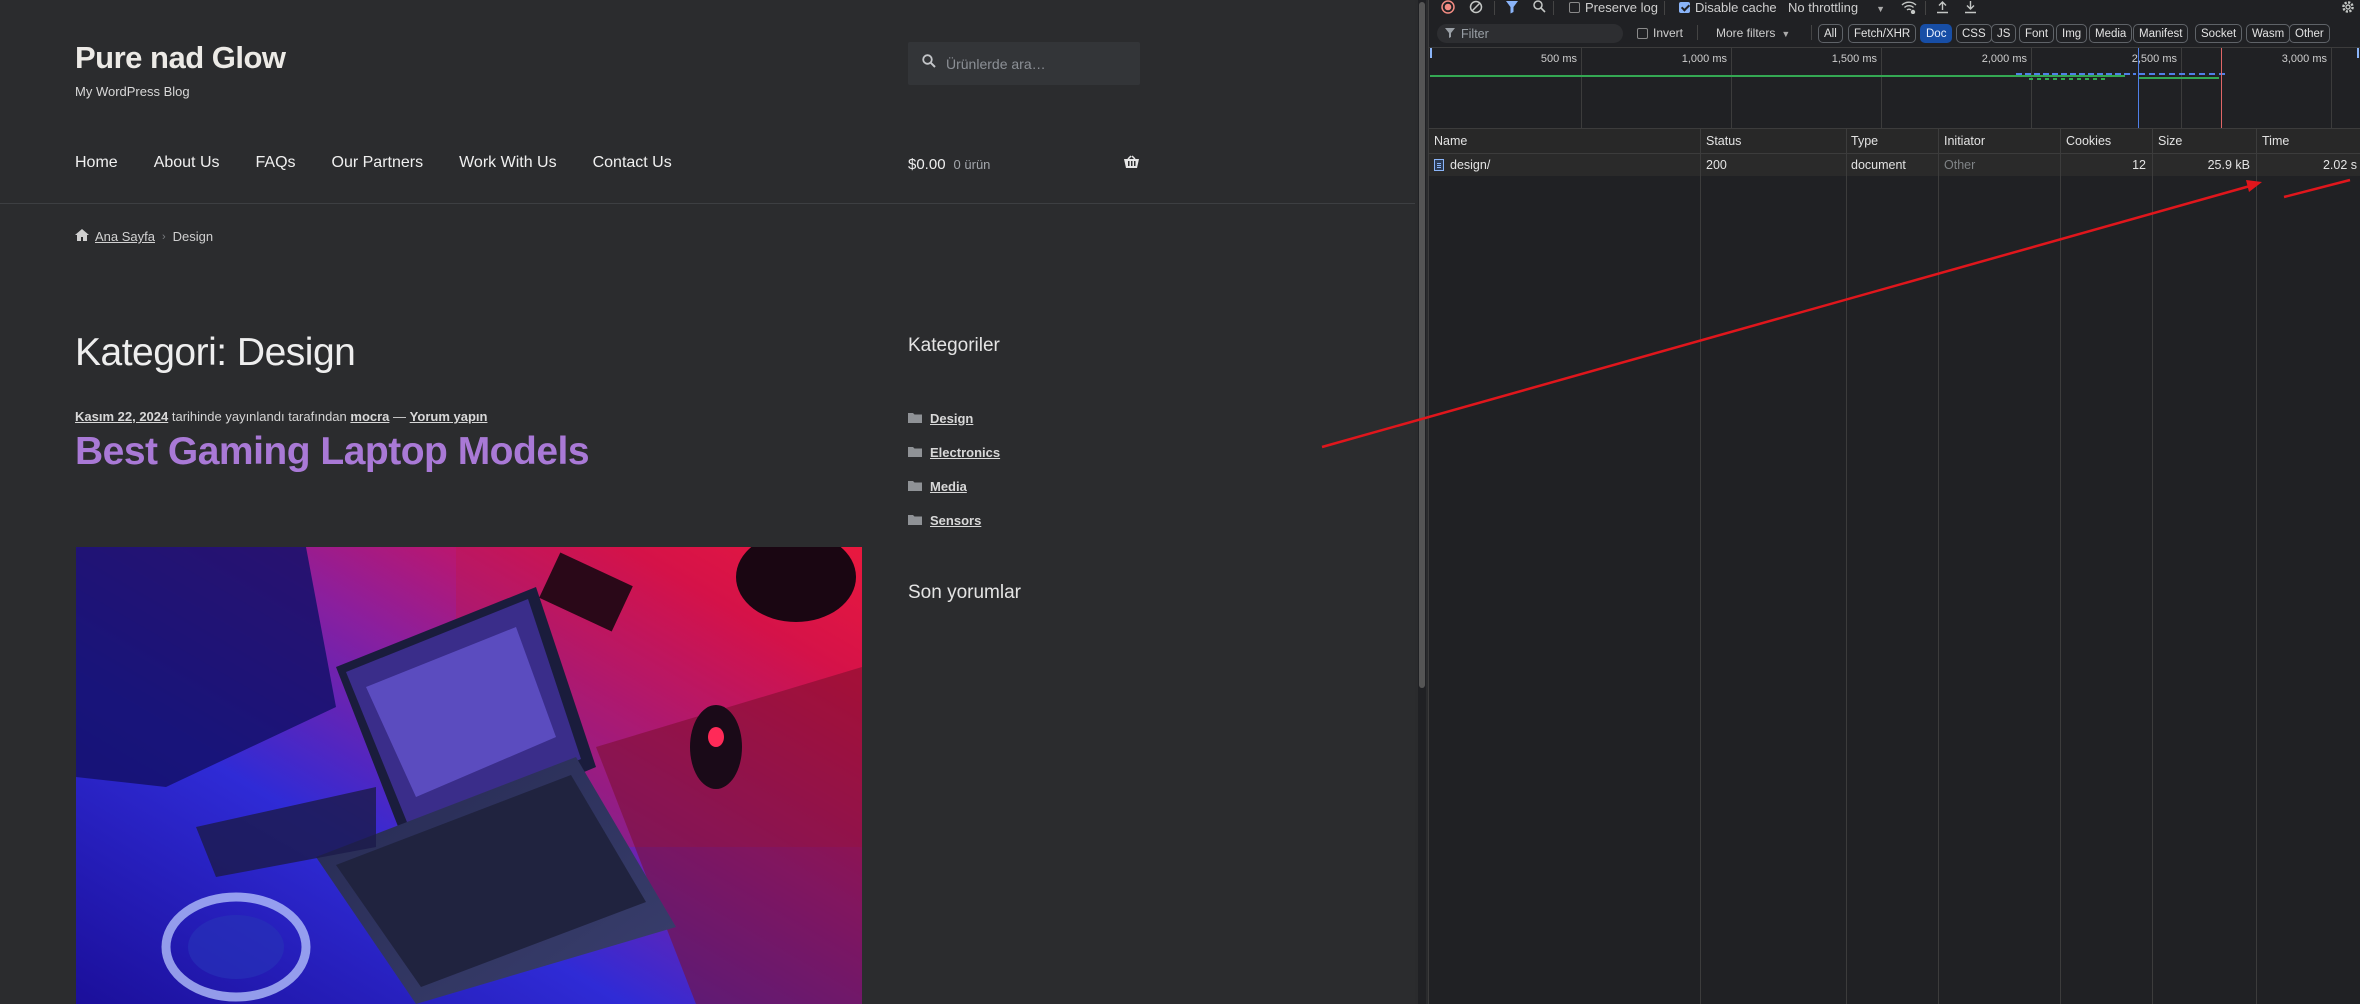 The height and width of the screenshot is (1004, 2360). Describe the element at coordinates (1942, 8) in the screenshot. I see `import-har-icon` at that location.